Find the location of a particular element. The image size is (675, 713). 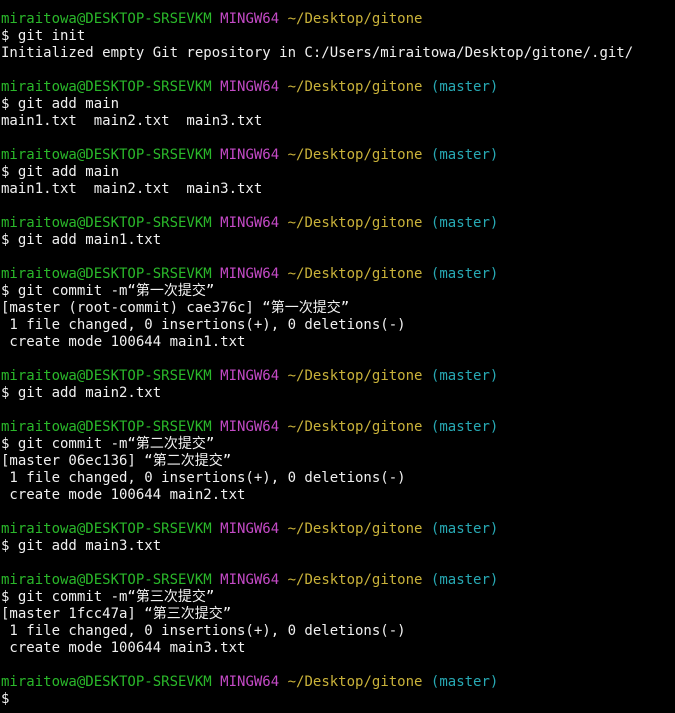

output-text: $ git commit -m“第三次提交” is located at coordinates (108, 597).